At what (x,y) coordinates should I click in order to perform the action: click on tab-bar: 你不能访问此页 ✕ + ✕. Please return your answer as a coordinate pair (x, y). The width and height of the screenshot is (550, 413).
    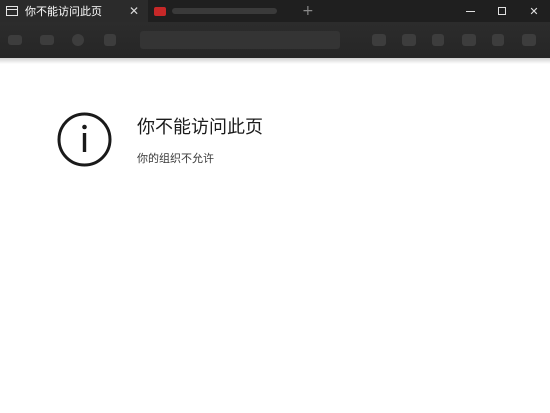
    Looking at the image, I should click on (275, 11).